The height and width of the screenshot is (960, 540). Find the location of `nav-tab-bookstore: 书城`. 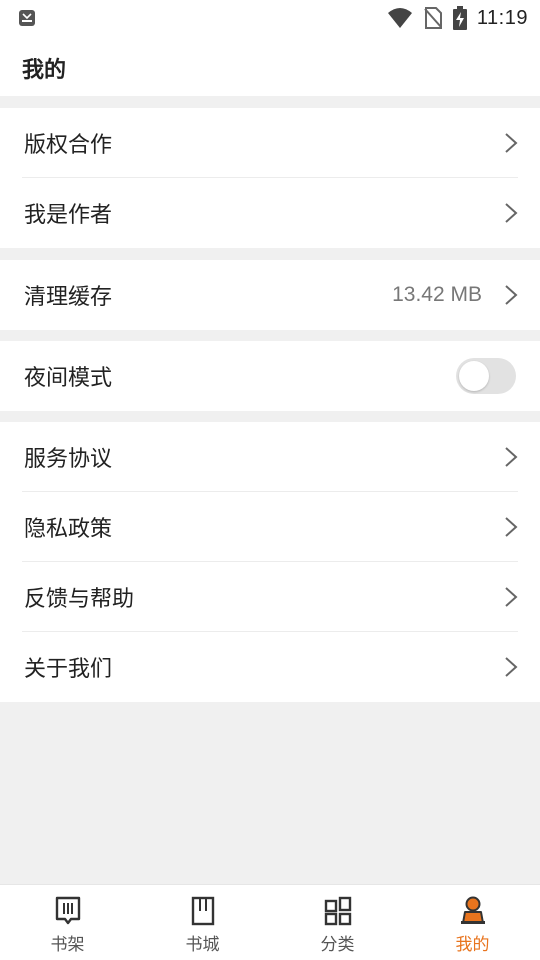

nav-tab-bookstore: 书城 is located at coordinates (202, 922).